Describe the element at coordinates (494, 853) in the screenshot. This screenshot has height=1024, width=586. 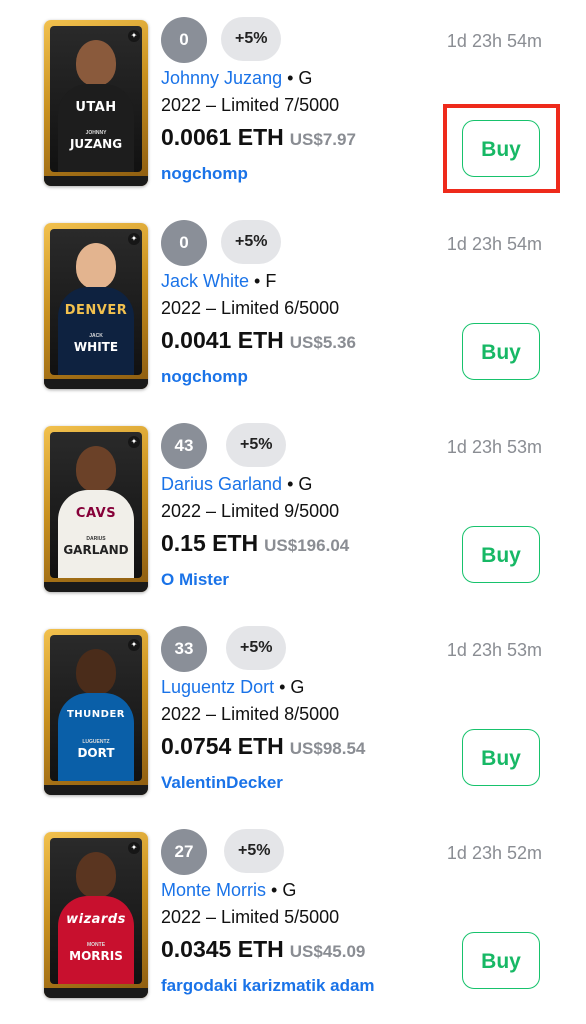
I see `time-remaining: 1d 23h 52m` at that location.